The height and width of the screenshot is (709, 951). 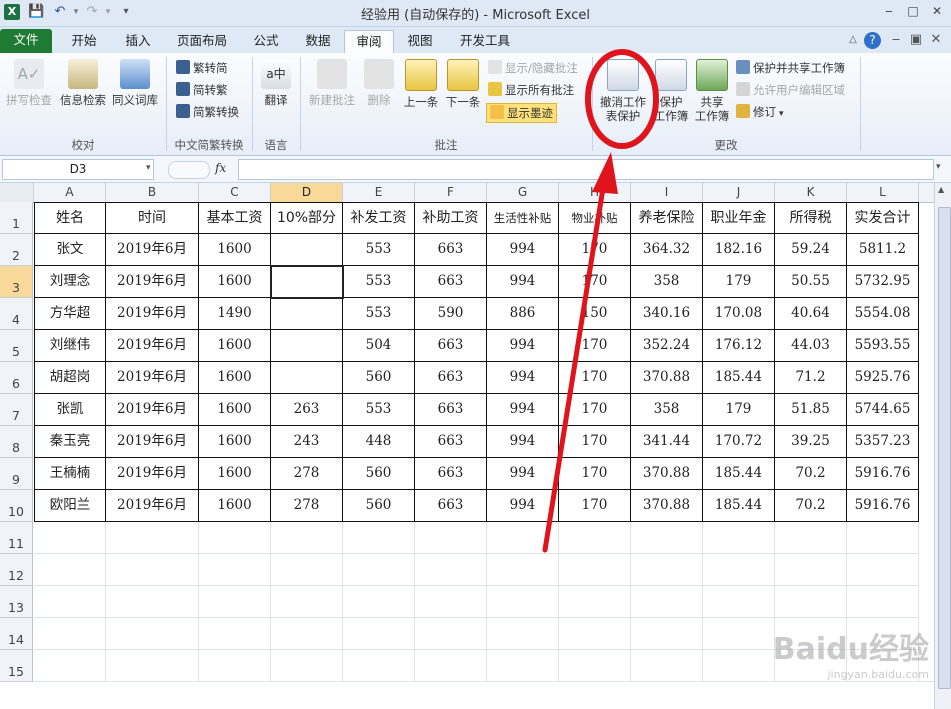 What do you see at coordinates (420, 41) in the screenshot?
I see `tab-view: 视图` at bounding box center [420, 41].